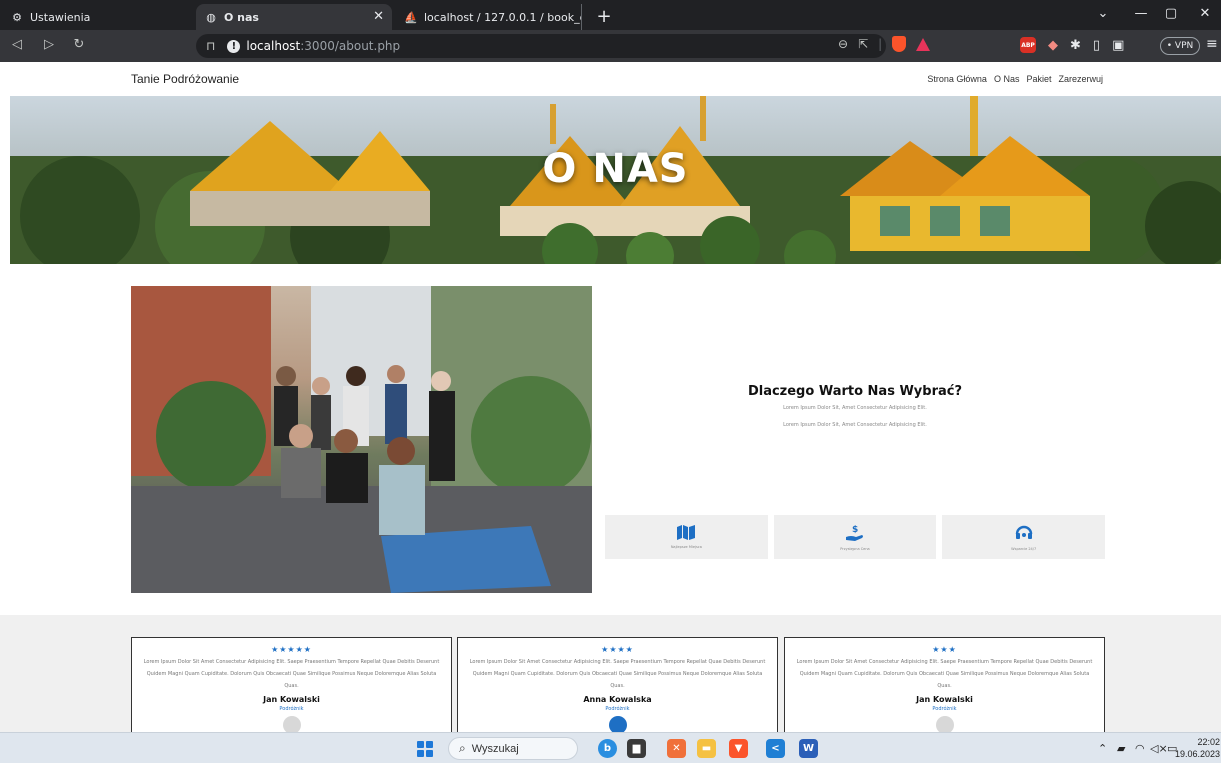 The width and height of the screenshot is (1221, 763). What do you see at coordinates (1080, 79) in the screenshot?
I see `nav-book: Zarezerwuj` at bounding box center [1080, 79].